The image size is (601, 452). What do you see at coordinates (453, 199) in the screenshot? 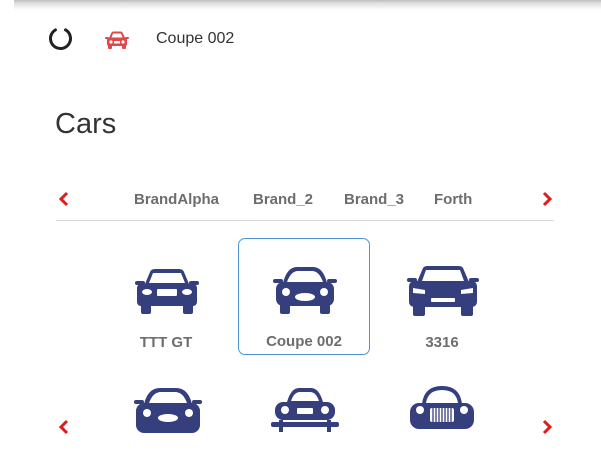
I see `tab-forth: Forth` at bounding box center [453, 199].